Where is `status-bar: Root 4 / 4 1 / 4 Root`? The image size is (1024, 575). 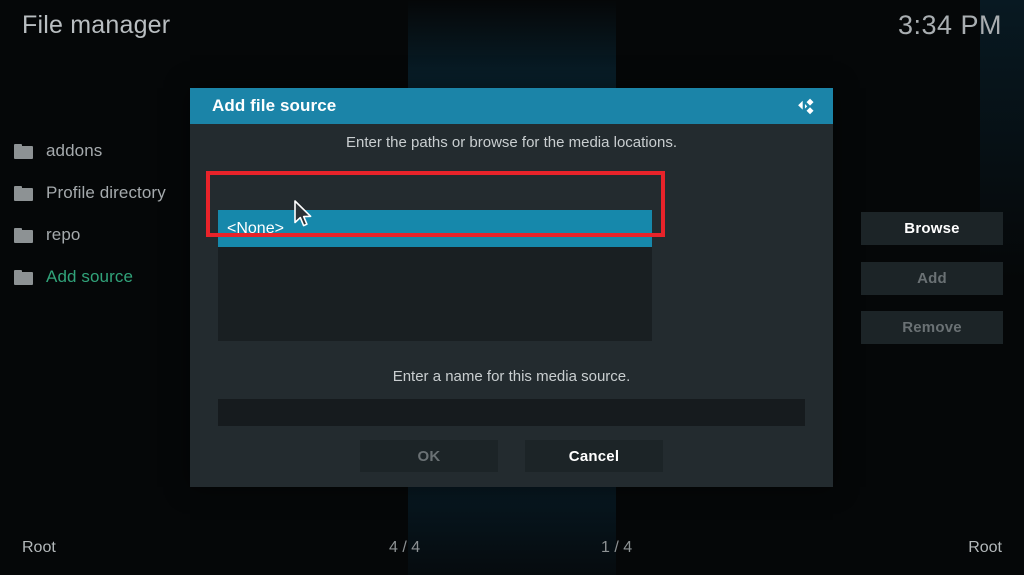 status-bar: Root 4 / 4 1 / 4 Root is located at coordinates (512, 552).